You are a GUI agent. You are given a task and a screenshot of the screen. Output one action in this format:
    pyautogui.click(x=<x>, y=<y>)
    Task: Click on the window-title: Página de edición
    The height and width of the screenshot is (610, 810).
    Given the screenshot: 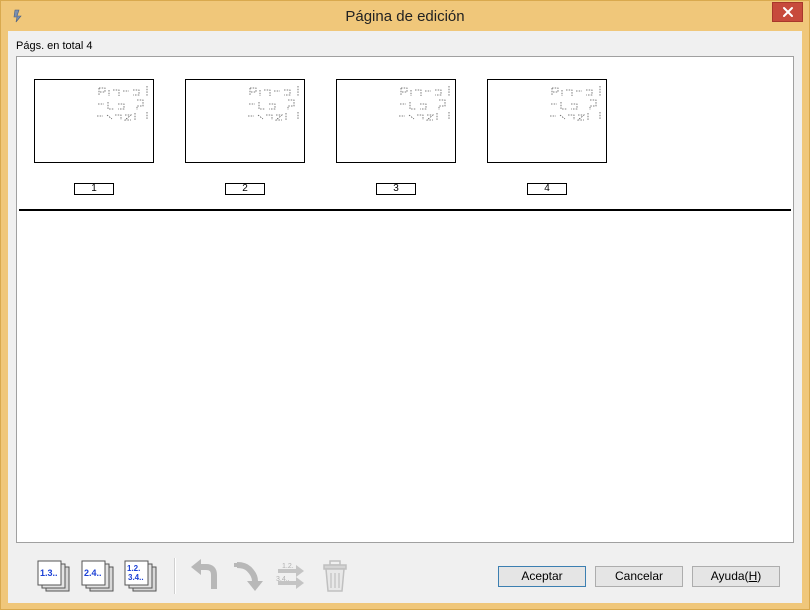 What is the action you would take?
    pyautogui.click(x=405, y=16)
    